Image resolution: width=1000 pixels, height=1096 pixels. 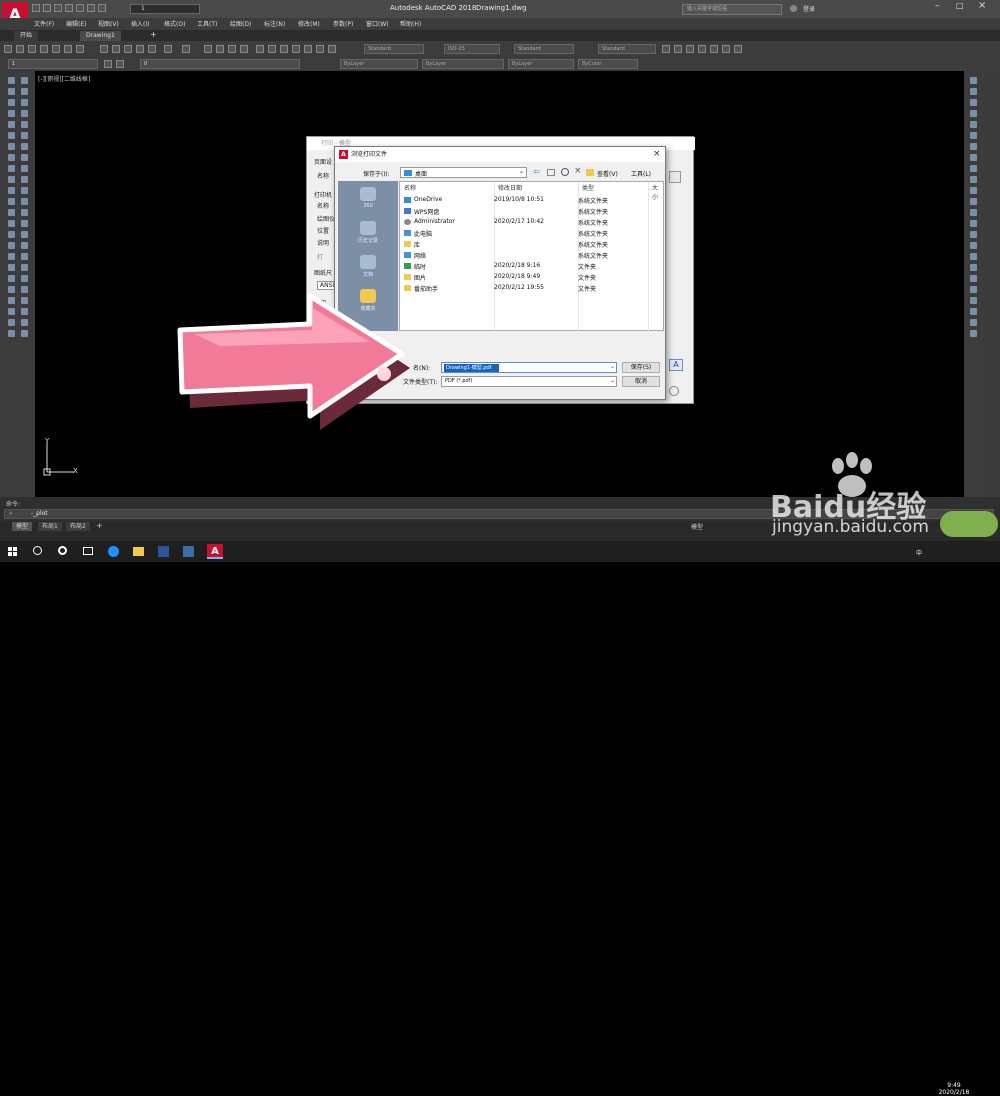 I want to click on layer-previous-icon, so click(x=120, y=64).